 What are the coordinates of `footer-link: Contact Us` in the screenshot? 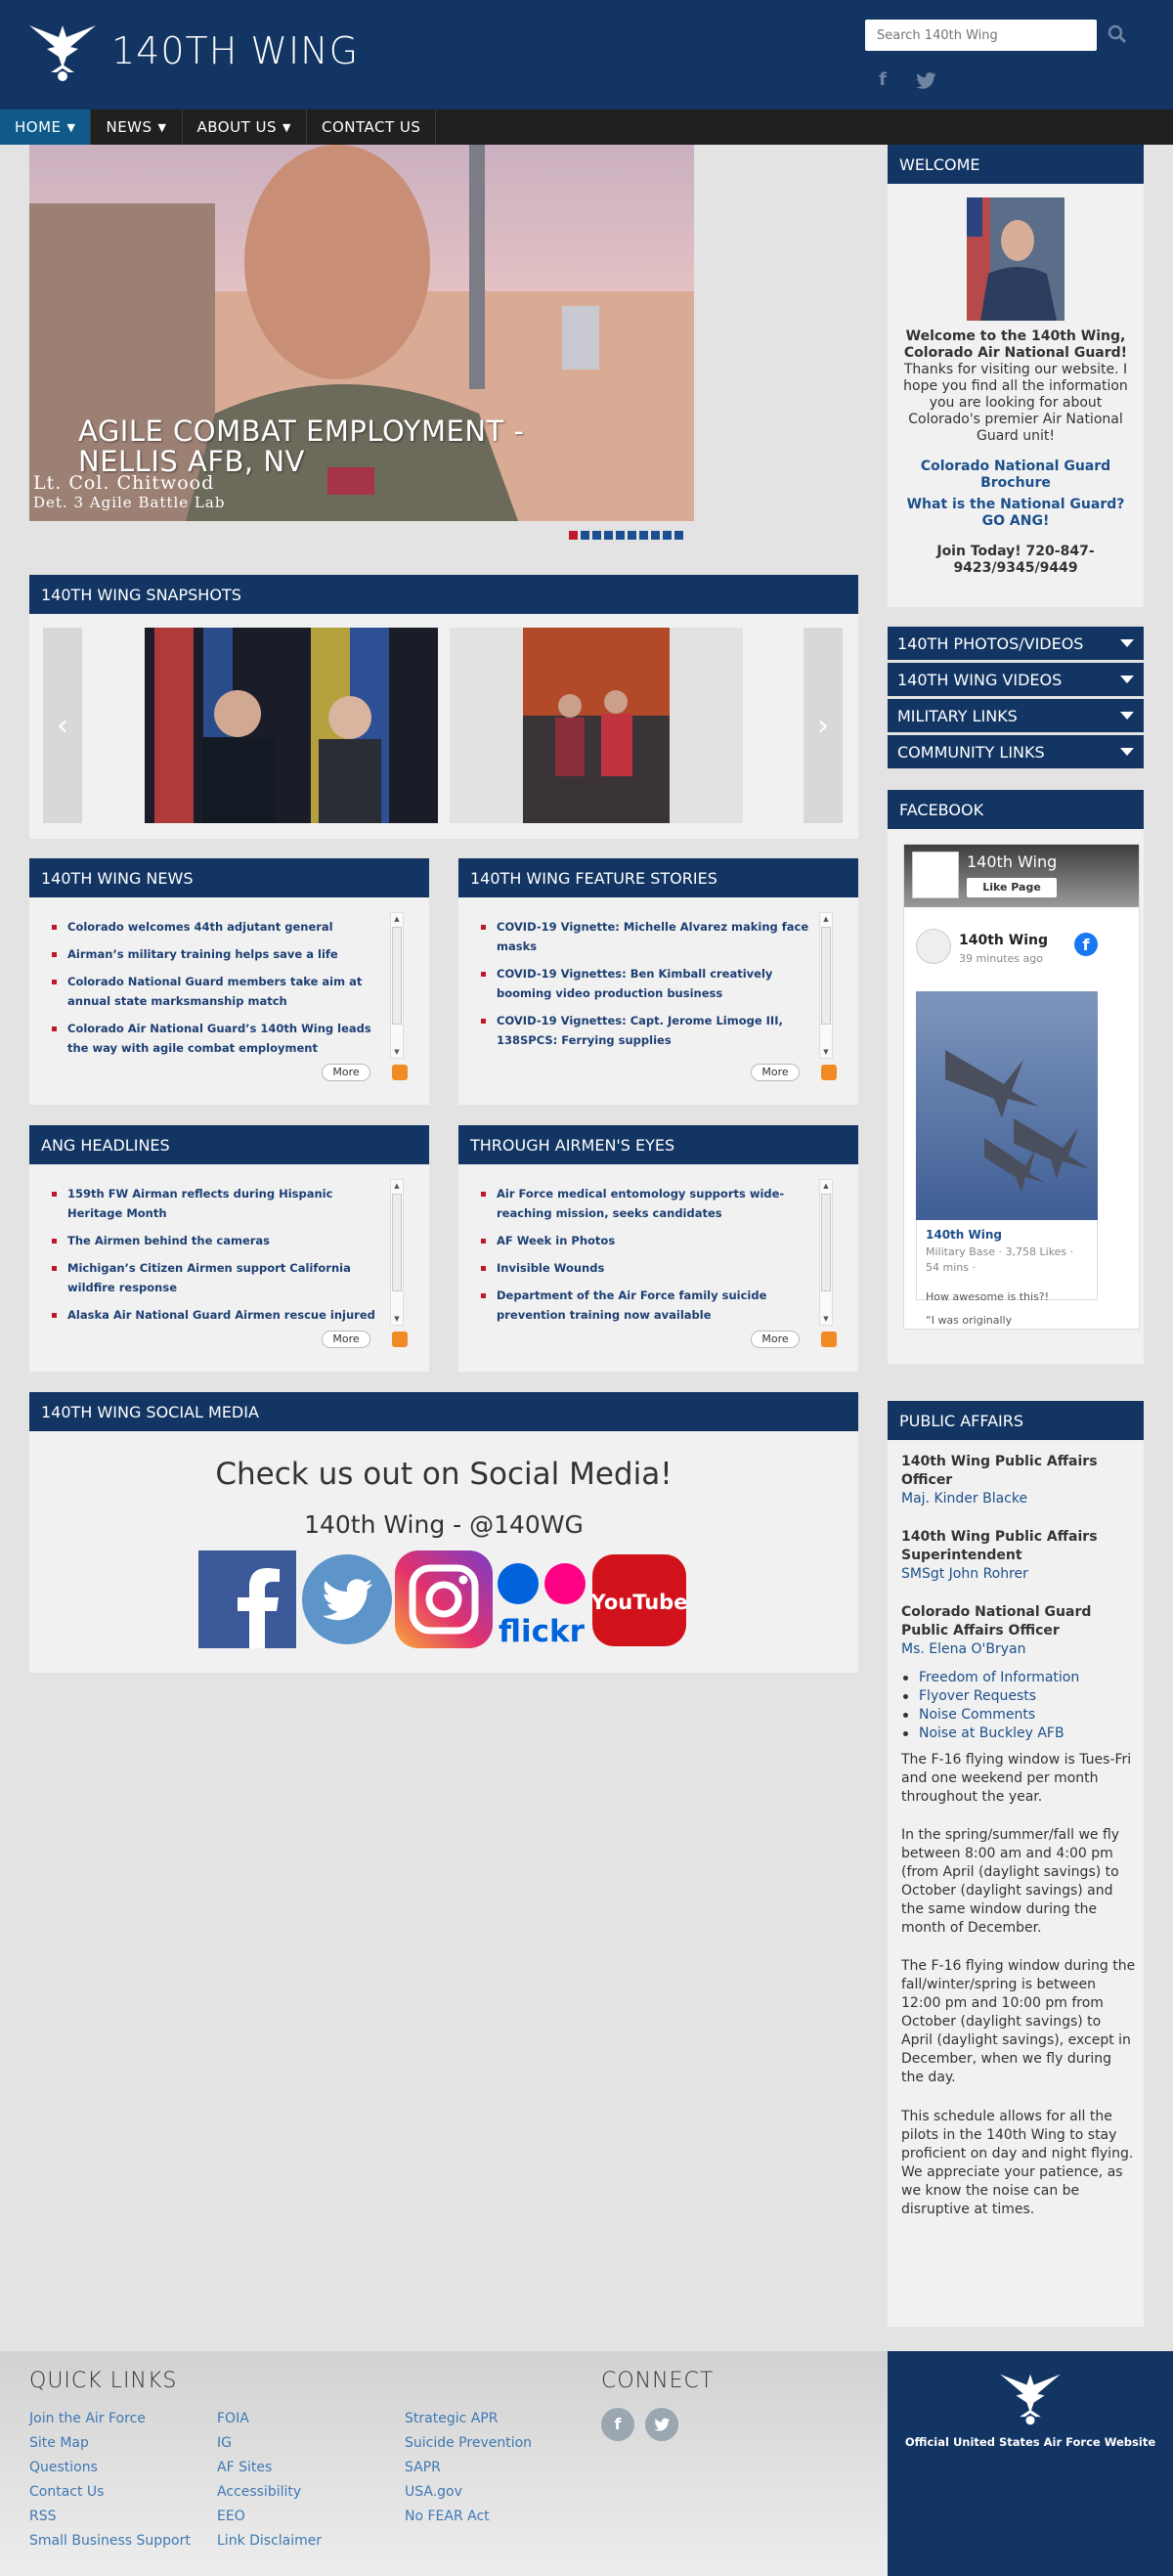 It's located at (66, 2492).